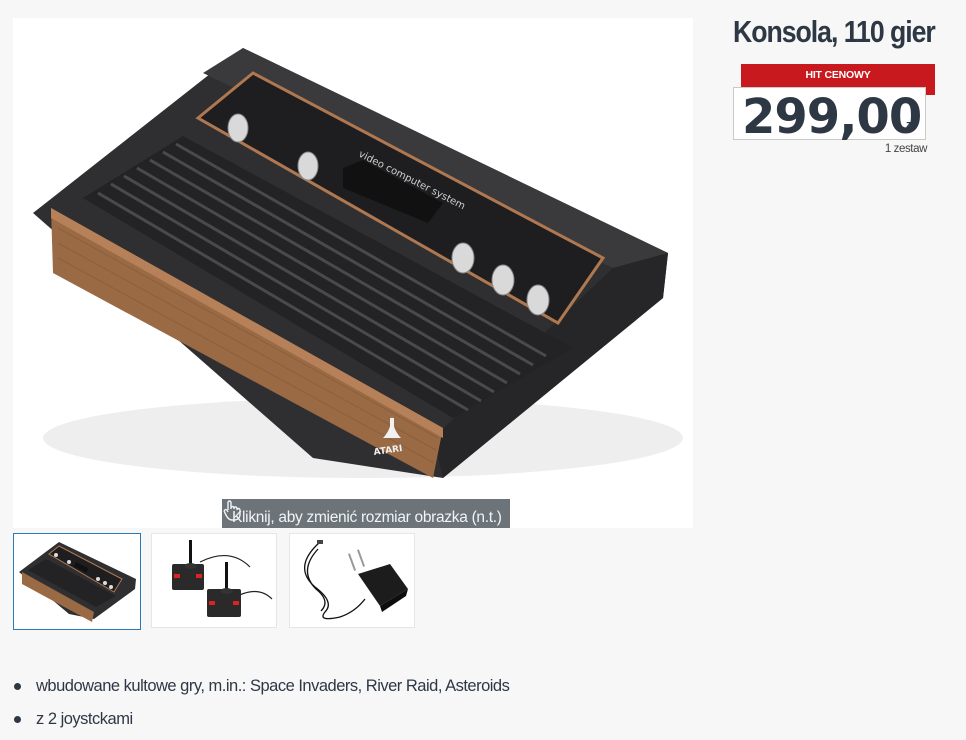 The image size is (966, 740). I want to click on power-adapter-thumbnail-image, so click(356, 580).